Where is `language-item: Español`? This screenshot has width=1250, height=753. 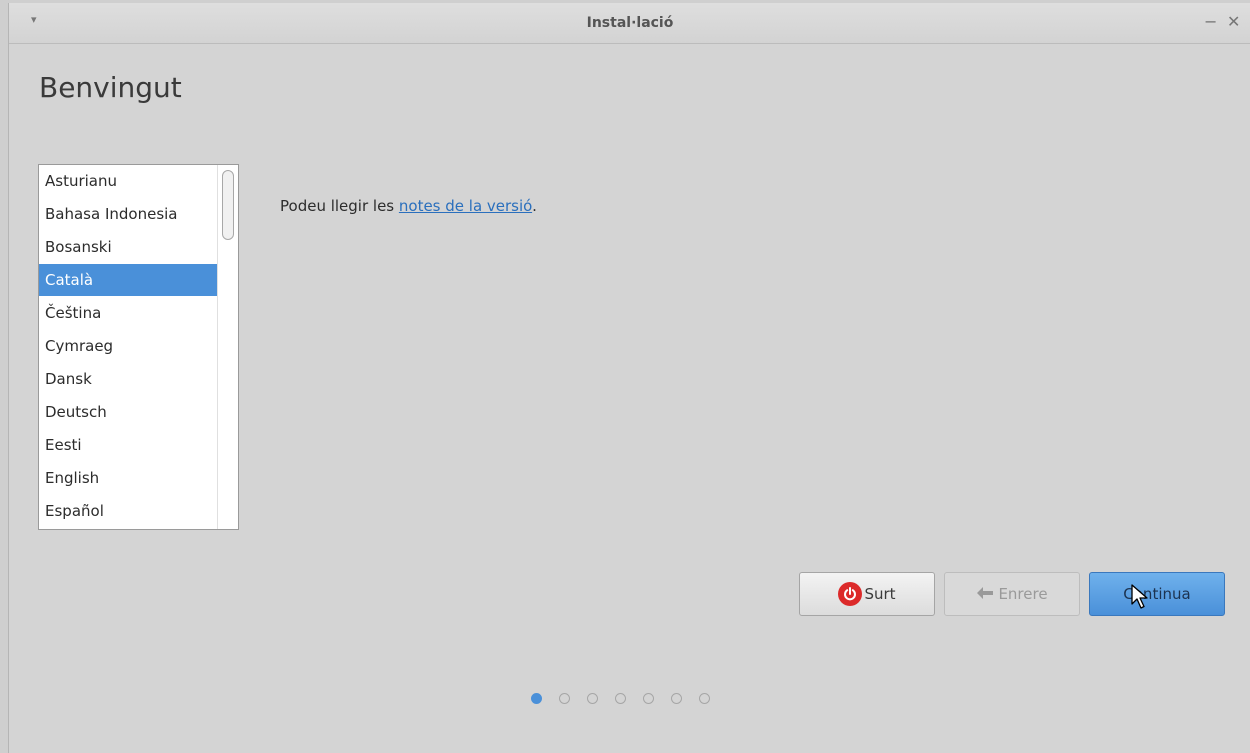
language-item: Español is located at coordinates (128, 511).